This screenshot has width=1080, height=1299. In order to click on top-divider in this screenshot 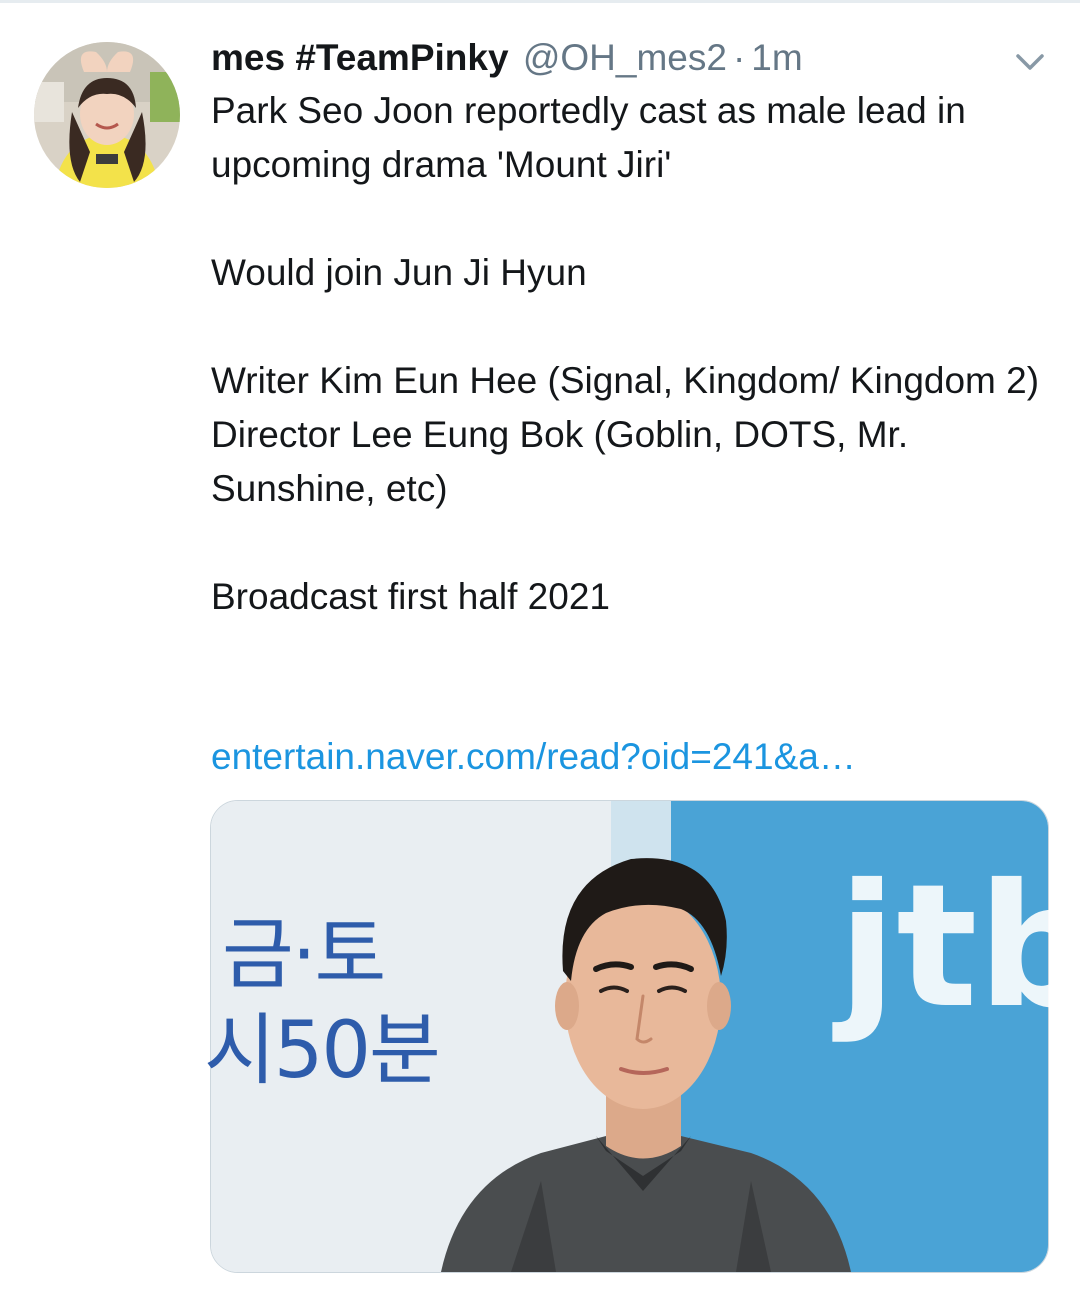, I will do `click(540, 1)`.